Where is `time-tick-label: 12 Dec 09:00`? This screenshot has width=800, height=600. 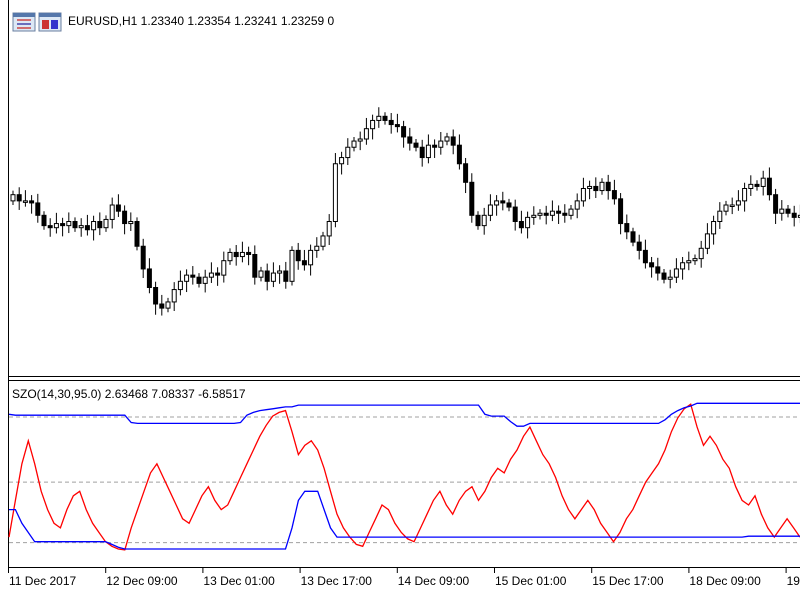 time-tick-label: 12 Dec 09:00 is located at coordinates (142, 581).